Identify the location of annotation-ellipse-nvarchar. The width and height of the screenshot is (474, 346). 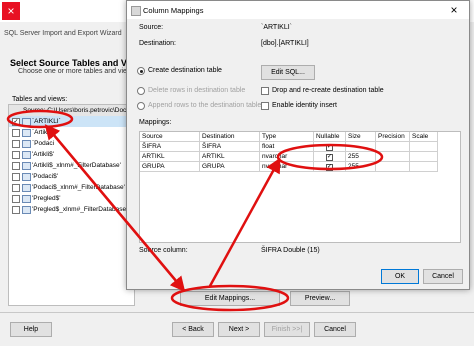
(330, 157).